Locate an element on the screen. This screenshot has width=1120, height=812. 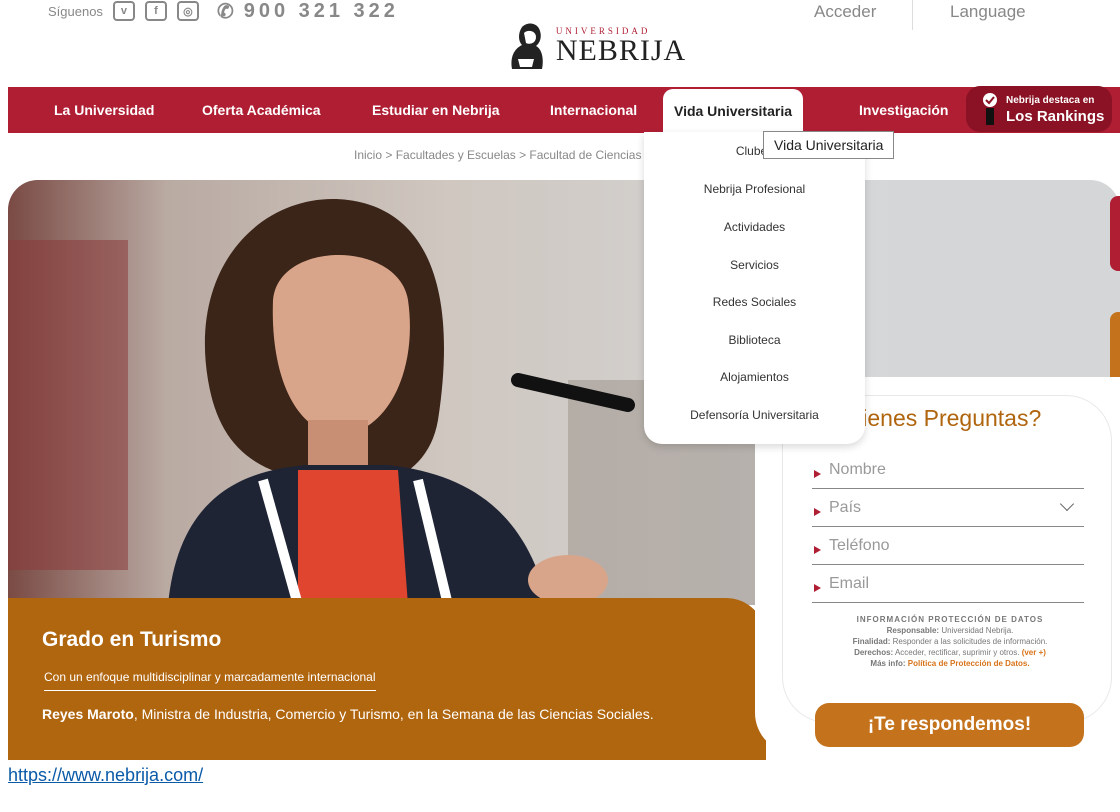
logo-wordmark: UNIVERSIDAD NEBRIJA is located at coordinates (621, 46).